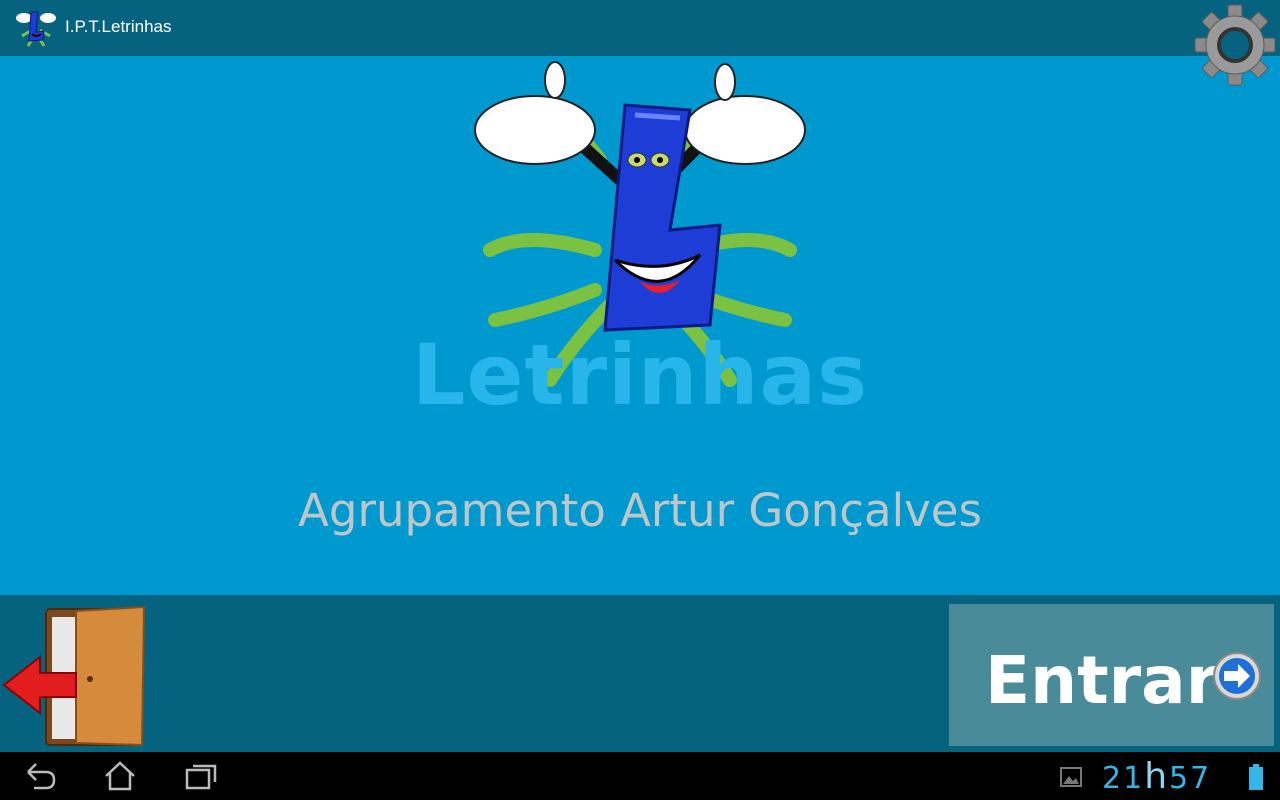  What do you see at coordinates (640, 375) in the screenshot?
I see `brand-title: Letrinhas` at bounding box center [640, 375].